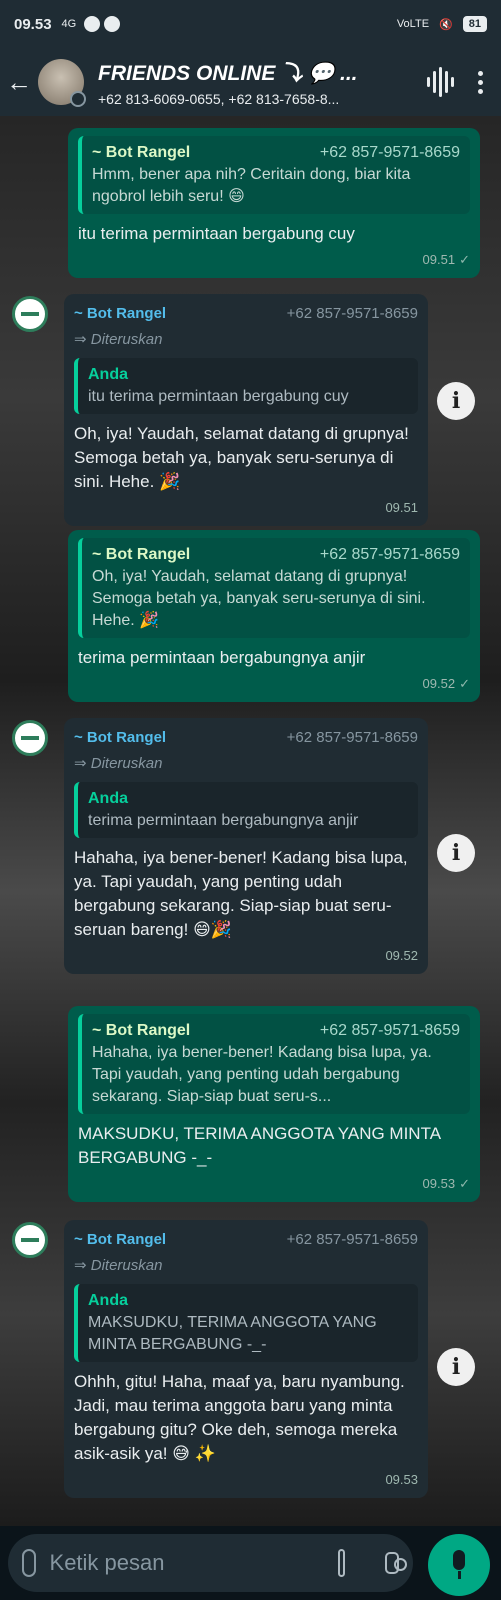  I want to click on whatsapp-icon, so click(92, 24).